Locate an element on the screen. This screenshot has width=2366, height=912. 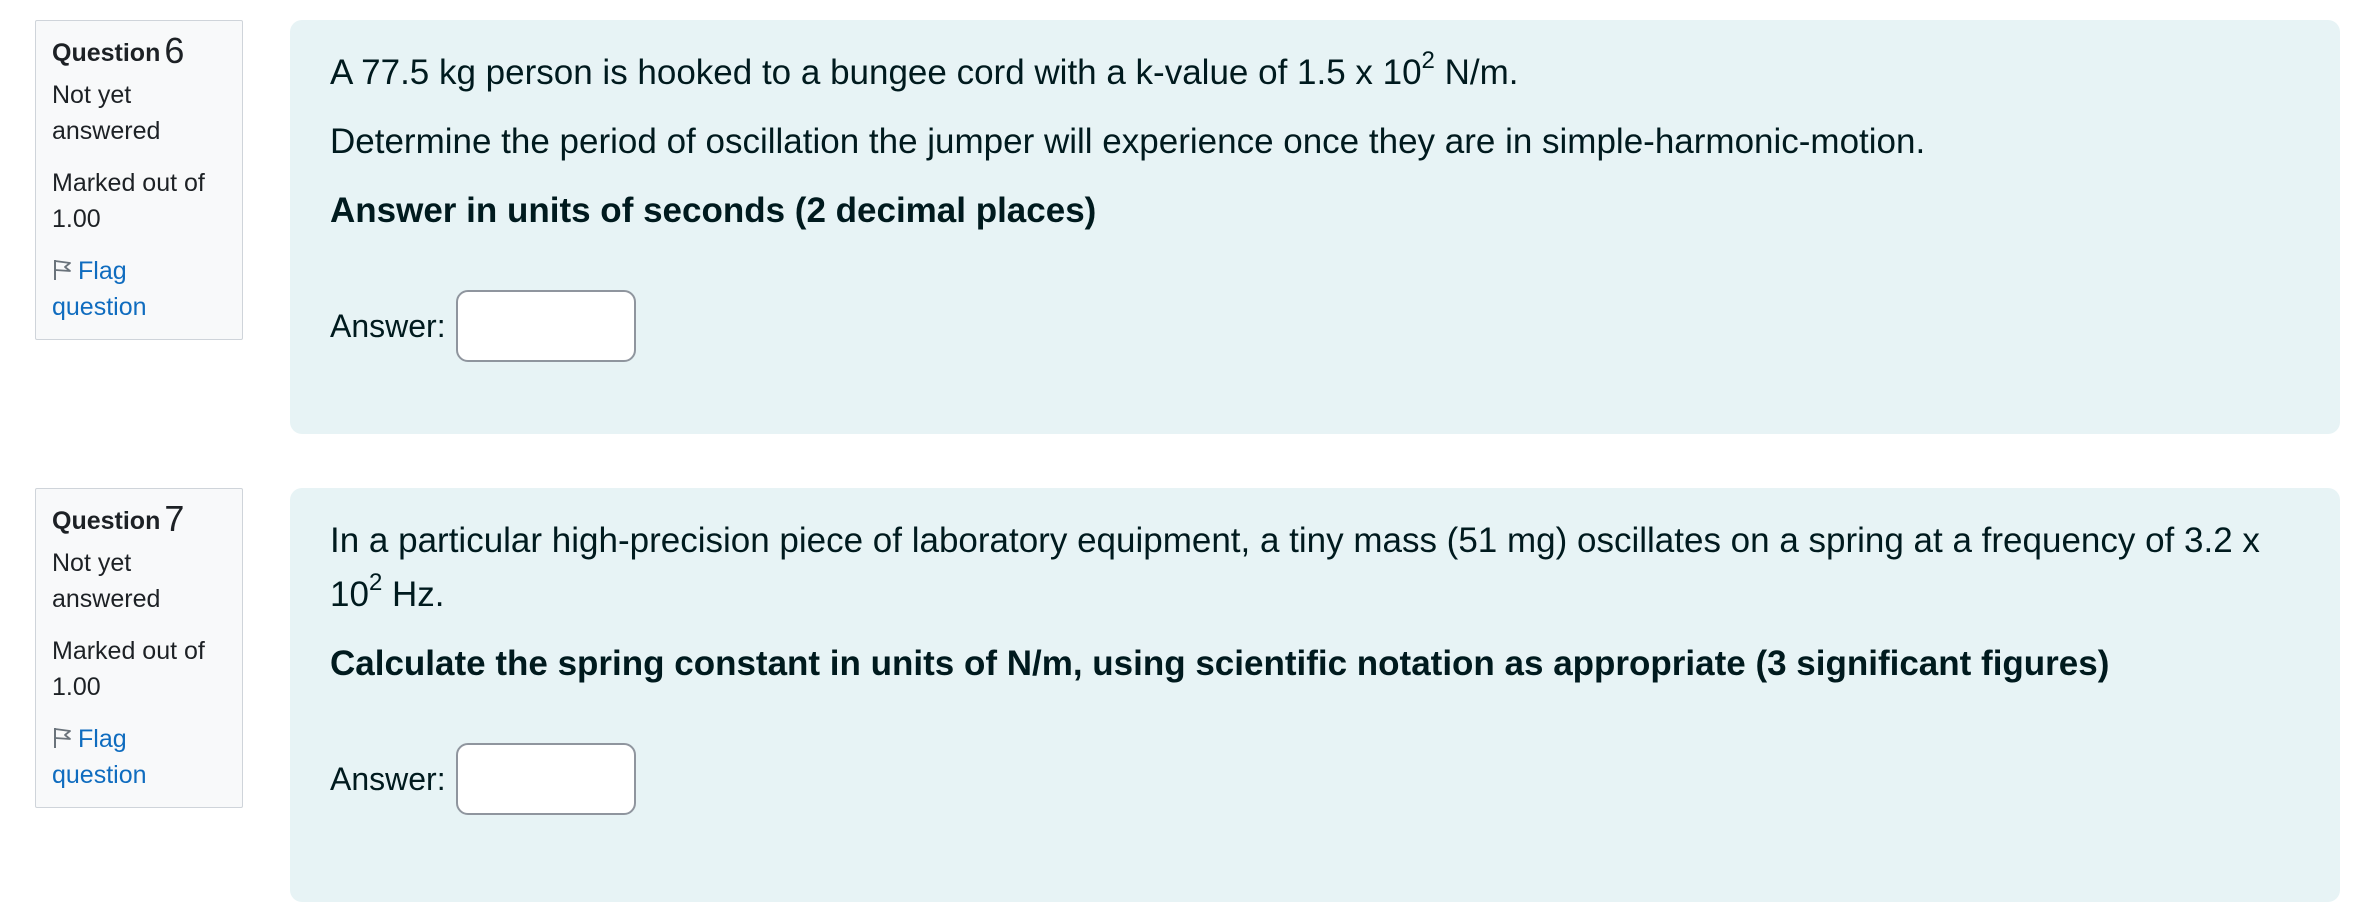
question-number: Question 6 is located at coordinates (139, 52).